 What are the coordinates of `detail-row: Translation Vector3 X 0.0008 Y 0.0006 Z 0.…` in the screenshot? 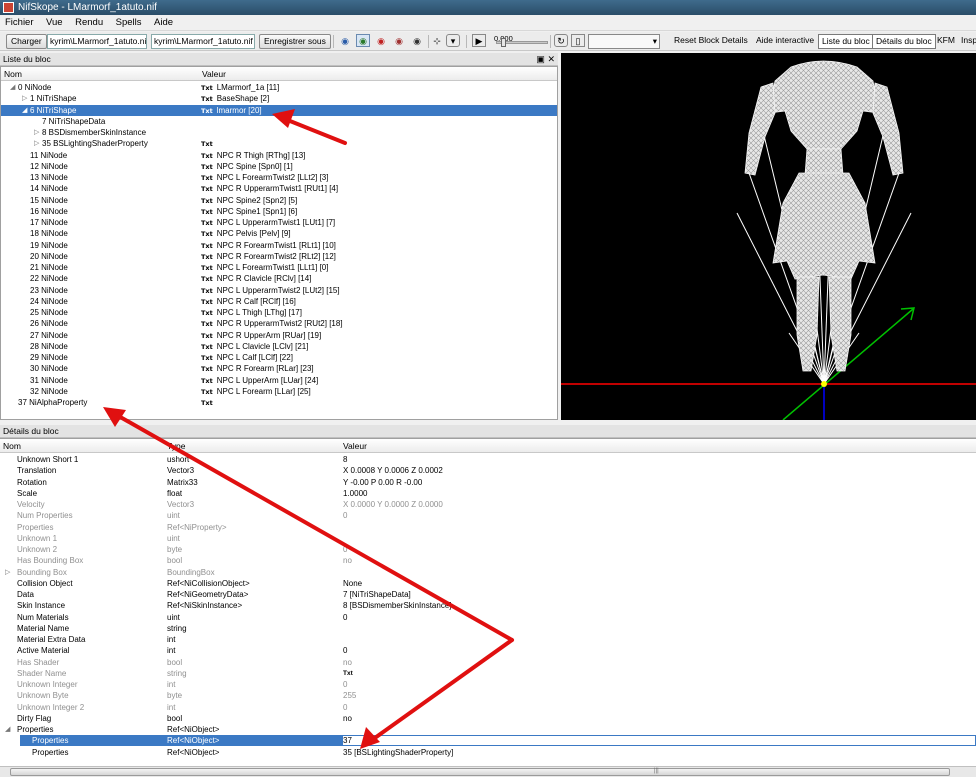 It's located at (488, 470).